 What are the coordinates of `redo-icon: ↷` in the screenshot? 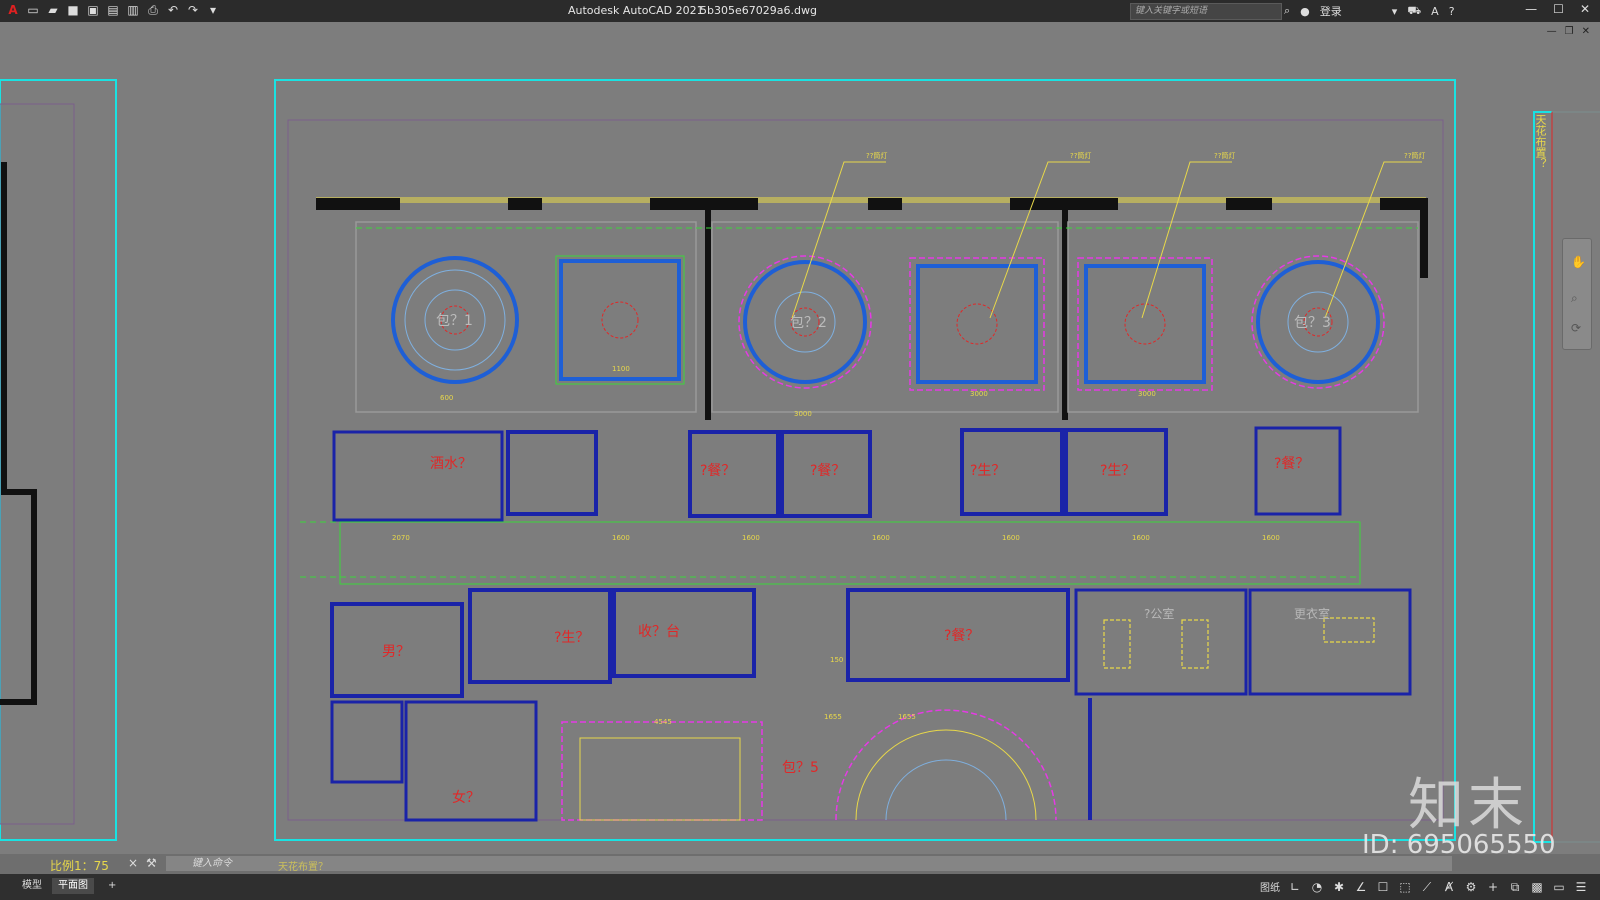 It's located at (193, 10).